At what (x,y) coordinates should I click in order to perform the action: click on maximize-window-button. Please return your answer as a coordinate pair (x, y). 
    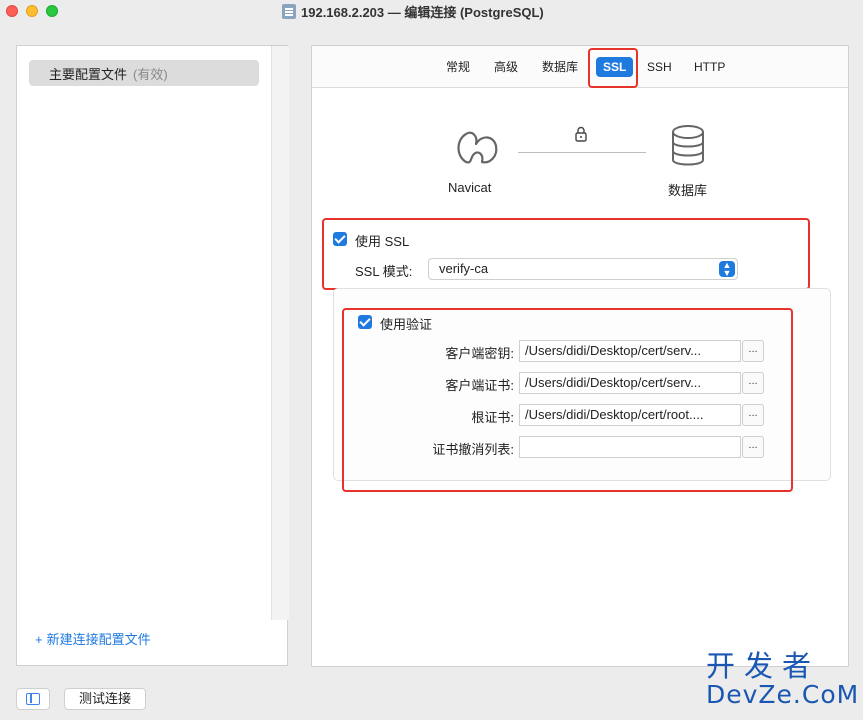
    Looking at the image, I should click on (52, 11).